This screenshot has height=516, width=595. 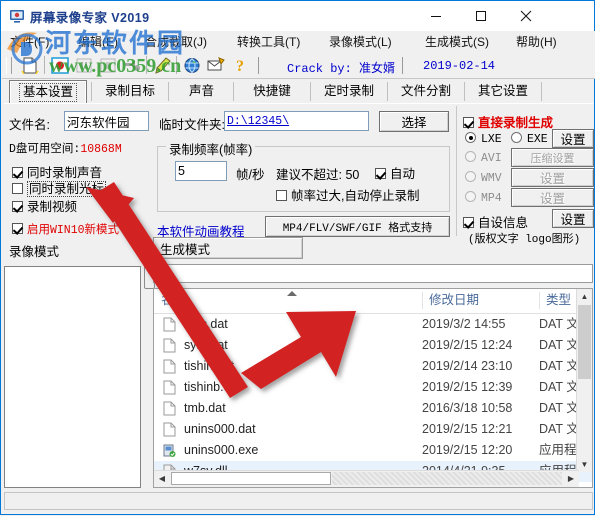 I want to click on maximize-button, so click(x=480, y=15).